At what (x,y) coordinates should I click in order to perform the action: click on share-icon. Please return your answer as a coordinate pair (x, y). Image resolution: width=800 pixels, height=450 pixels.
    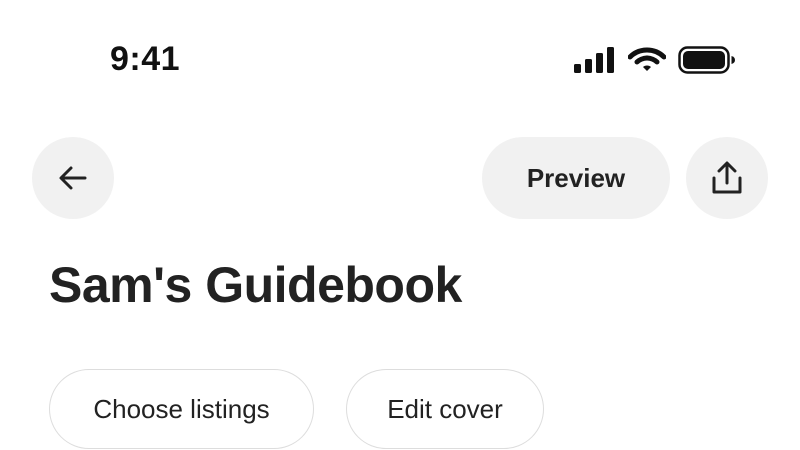
    Looking at the image, I should click on (727, 177).